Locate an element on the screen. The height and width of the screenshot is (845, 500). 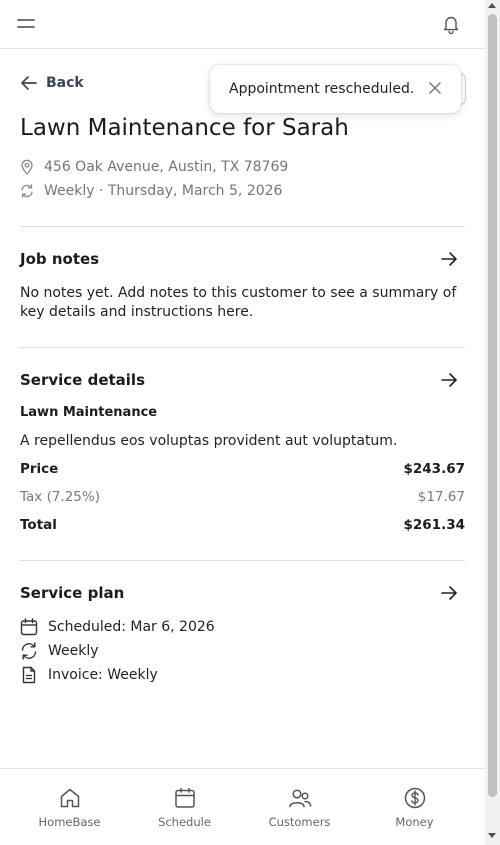
plan-scheduled-text: Scheduled: Mar 6, 2026 is located at coordinates (131, 627).